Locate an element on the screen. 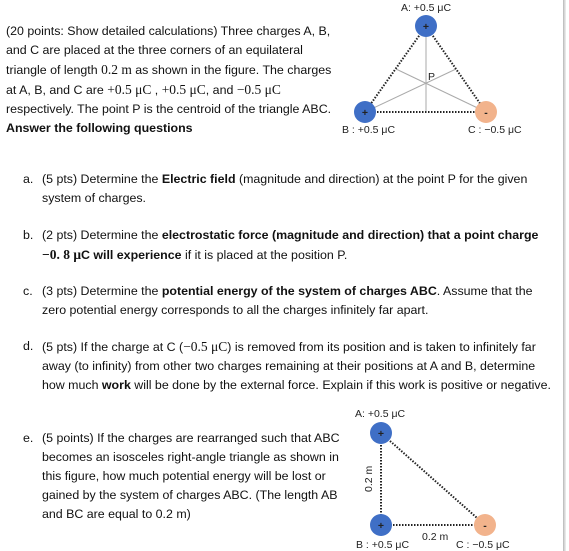 Image resolution: width=569 pixels, height=551 pixels. label-charge-b: B : +0.5 μC is located at coordinates (382, 545).